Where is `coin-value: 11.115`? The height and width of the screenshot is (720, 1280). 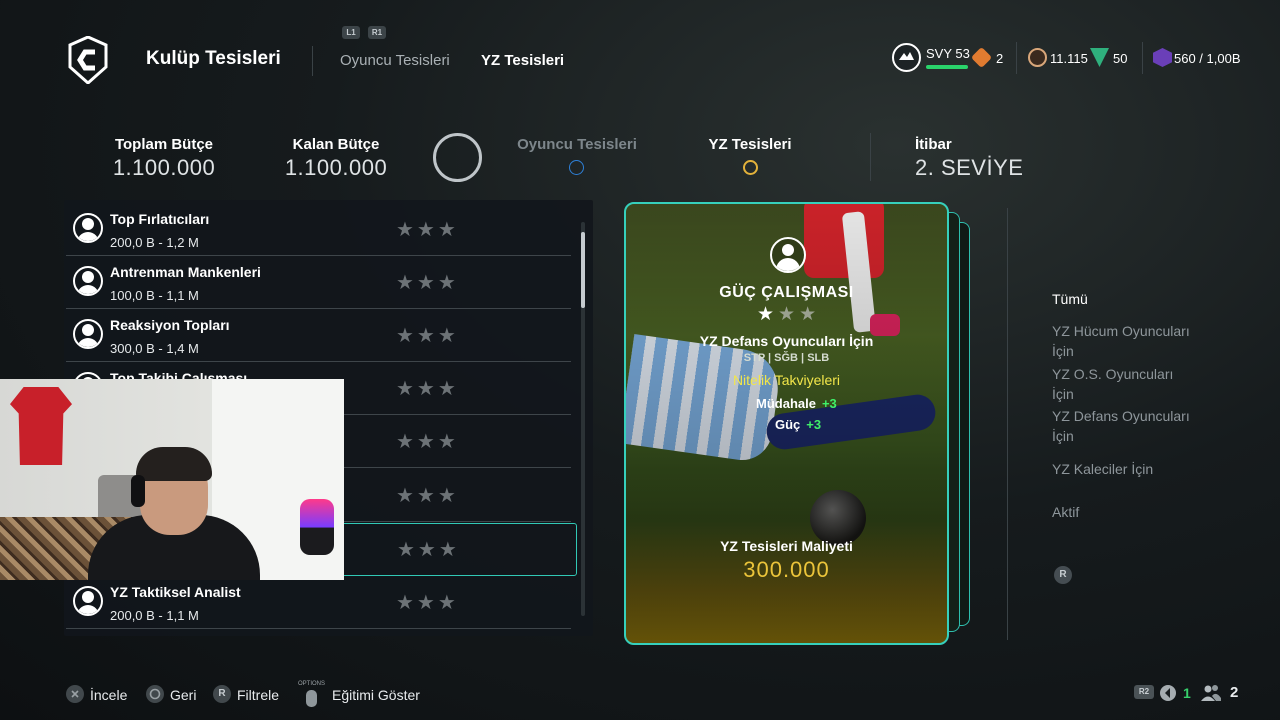
coin-value: 11.115 is located at coordinates (1069, 58).